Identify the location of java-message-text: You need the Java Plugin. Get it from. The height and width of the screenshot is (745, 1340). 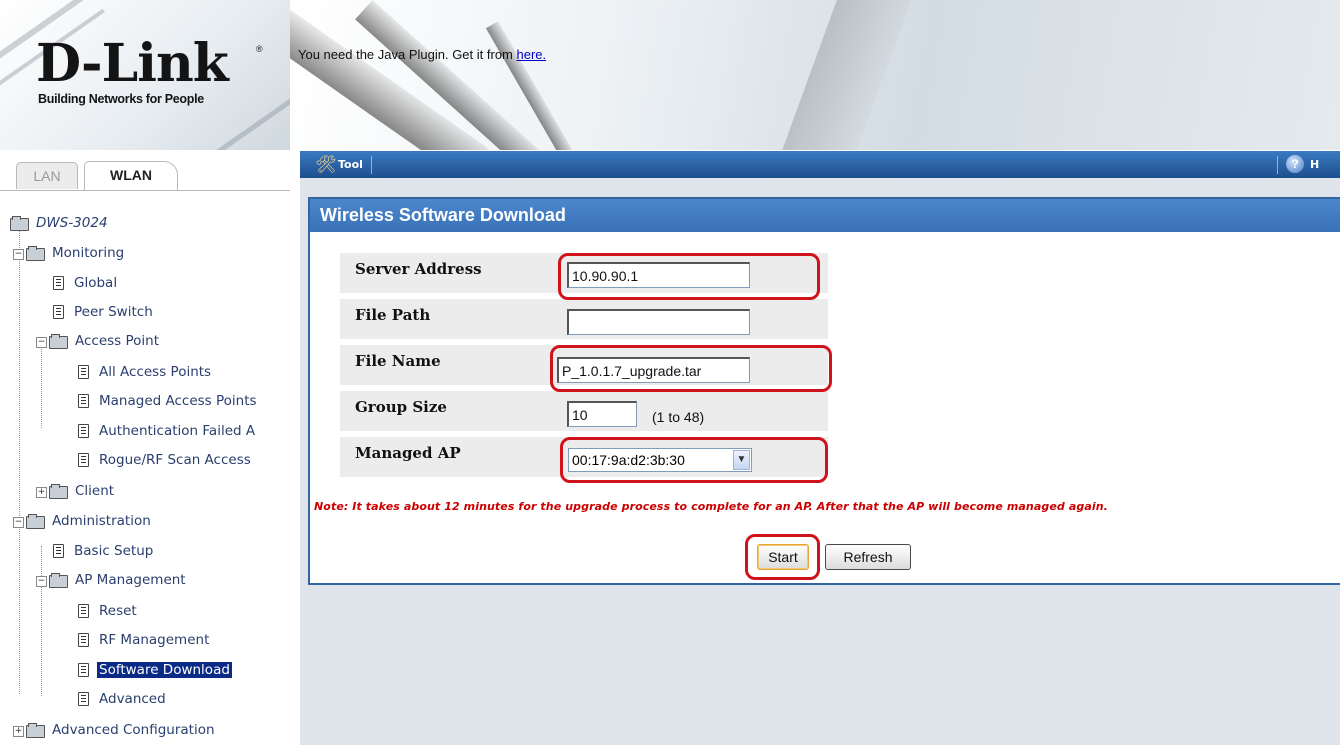
(405, 54).